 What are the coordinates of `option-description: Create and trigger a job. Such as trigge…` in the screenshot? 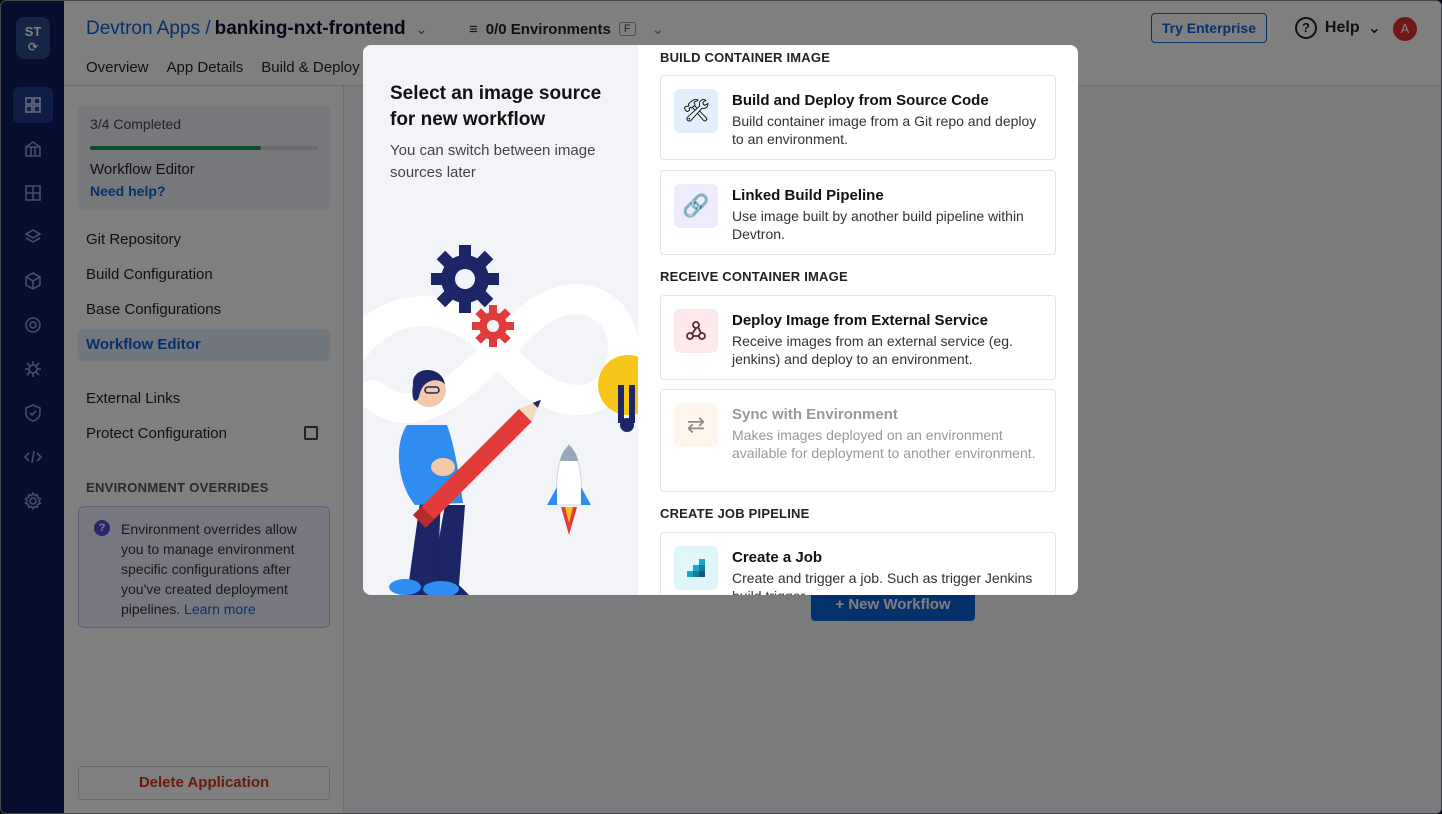 It's located at (882, 582).